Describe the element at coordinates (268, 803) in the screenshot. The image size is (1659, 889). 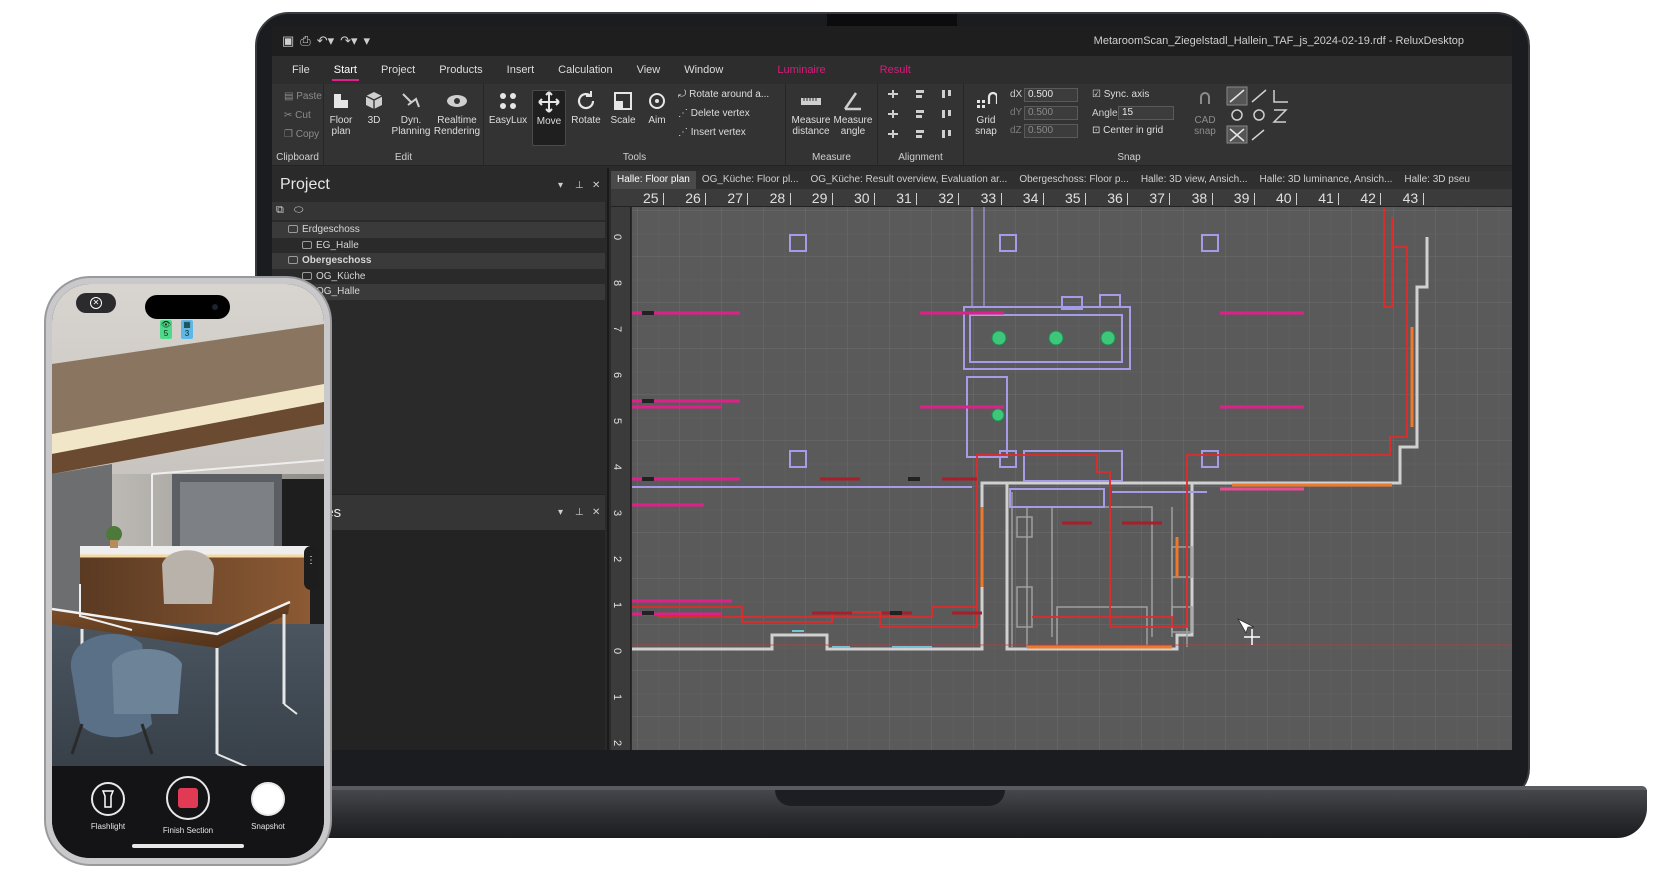
I see `snapshot-button: Snapshot` at that location.